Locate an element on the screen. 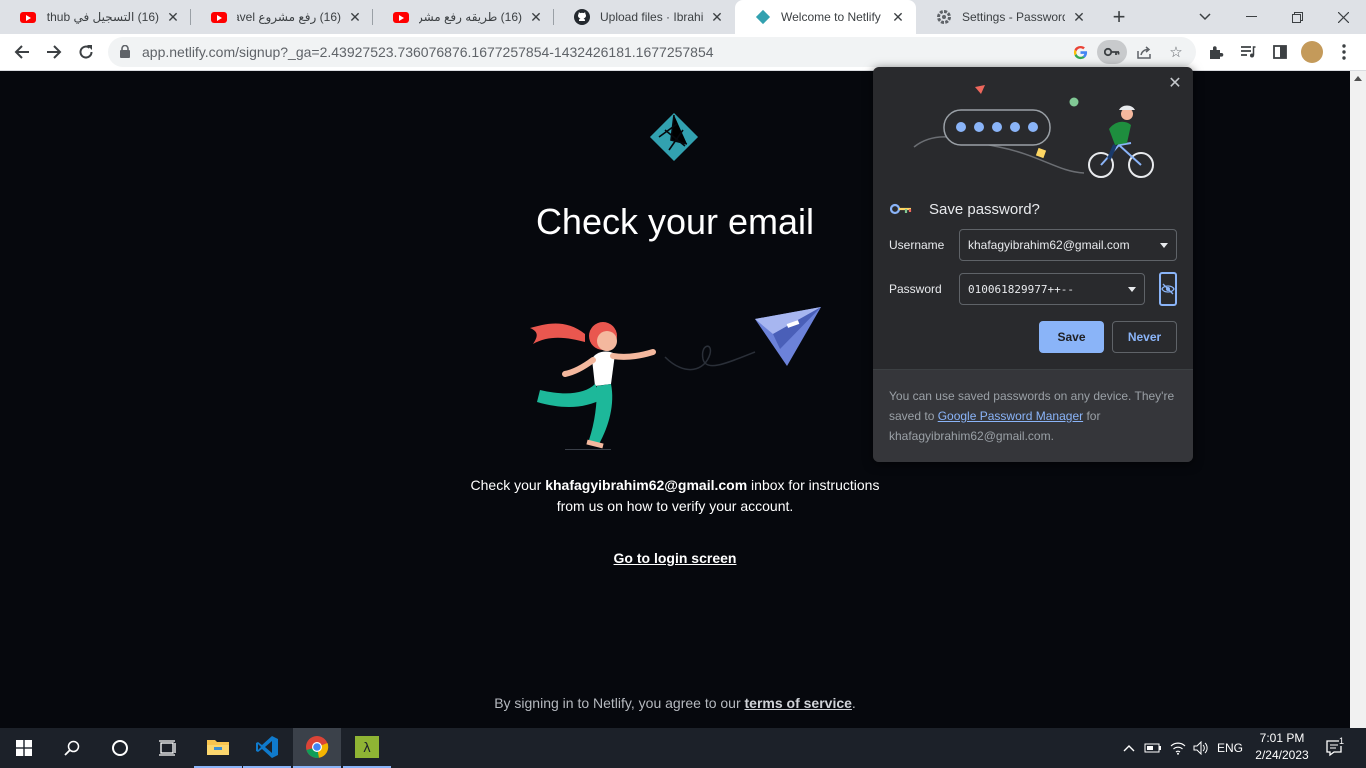  clock-date: 2/24/2023 is located at coordinates (1282, 755).